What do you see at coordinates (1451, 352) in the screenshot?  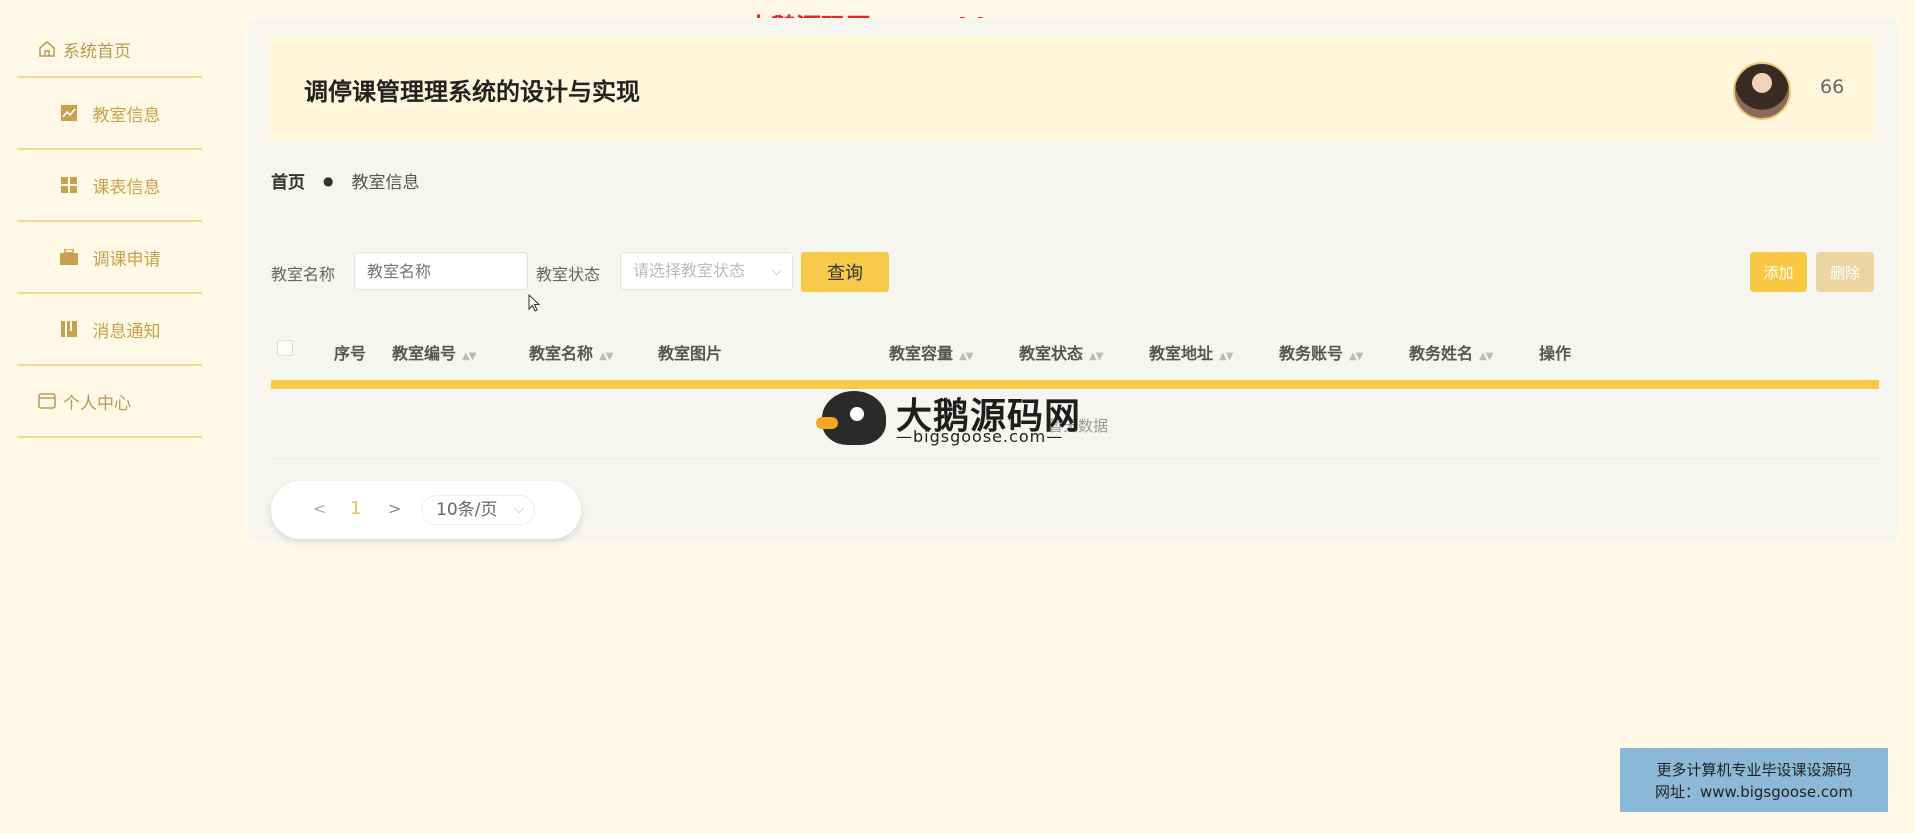 I see `column-header-sortable: 教务姓名 ▲▼` at bounding box center [1451, 352].